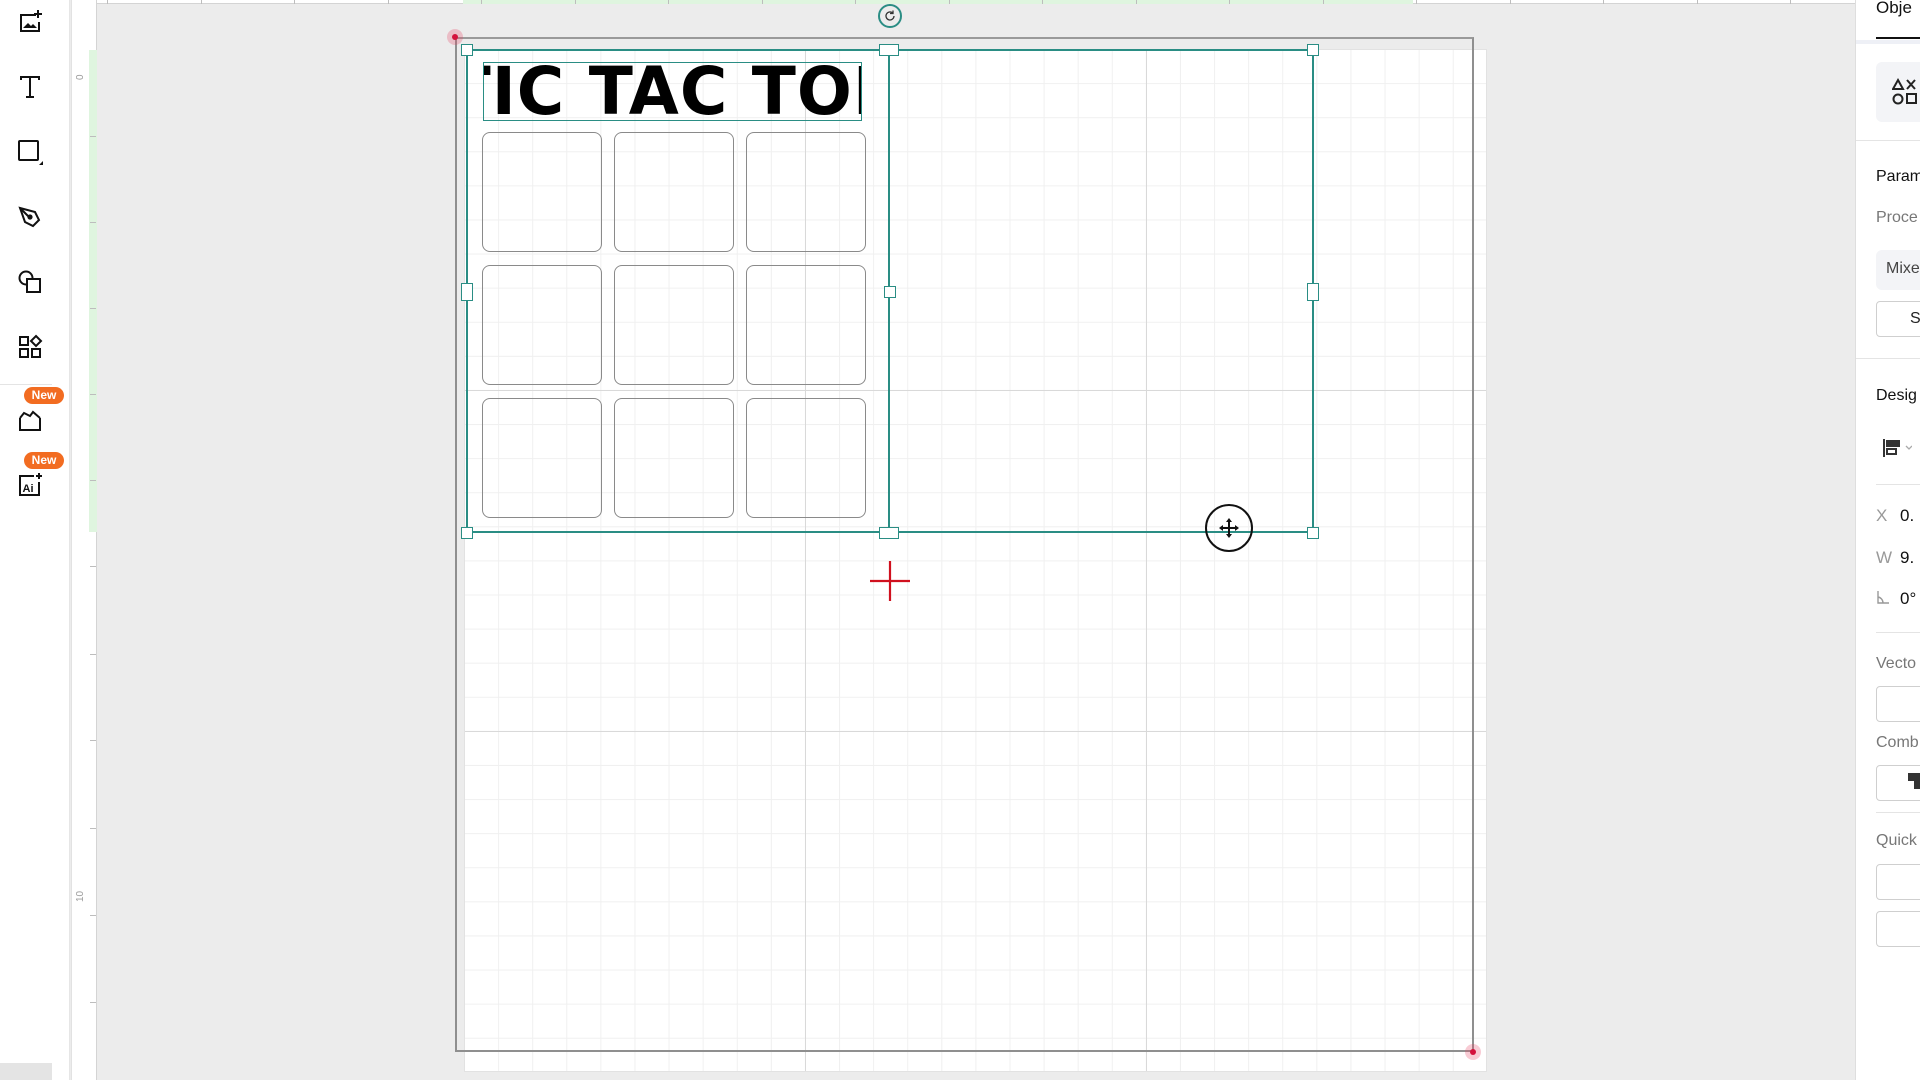 The width and height of the screenshot is (1920, 1080). I want to click on section-parameters: Param, so click(1898, 176).